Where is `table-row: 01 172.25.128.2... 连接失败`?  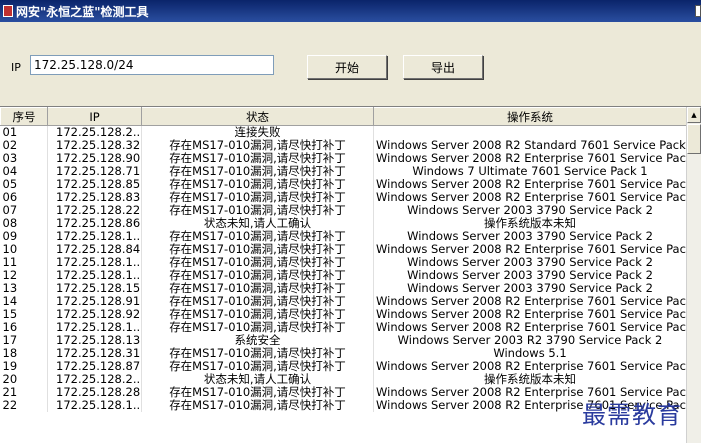 table-row: 01 172.25.128.2... 连接失败 is located at coordinates (343, 132).